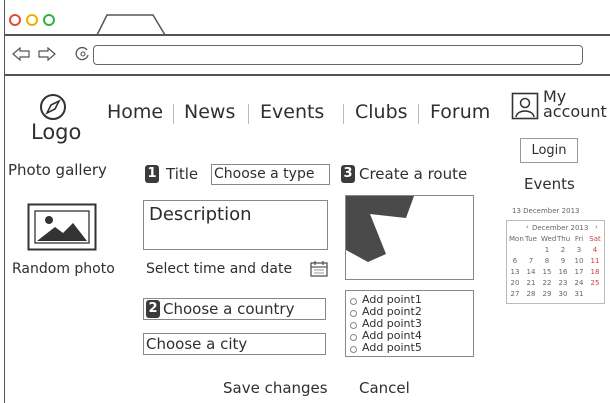  I want to click on browser-tab, so click(131, 24).